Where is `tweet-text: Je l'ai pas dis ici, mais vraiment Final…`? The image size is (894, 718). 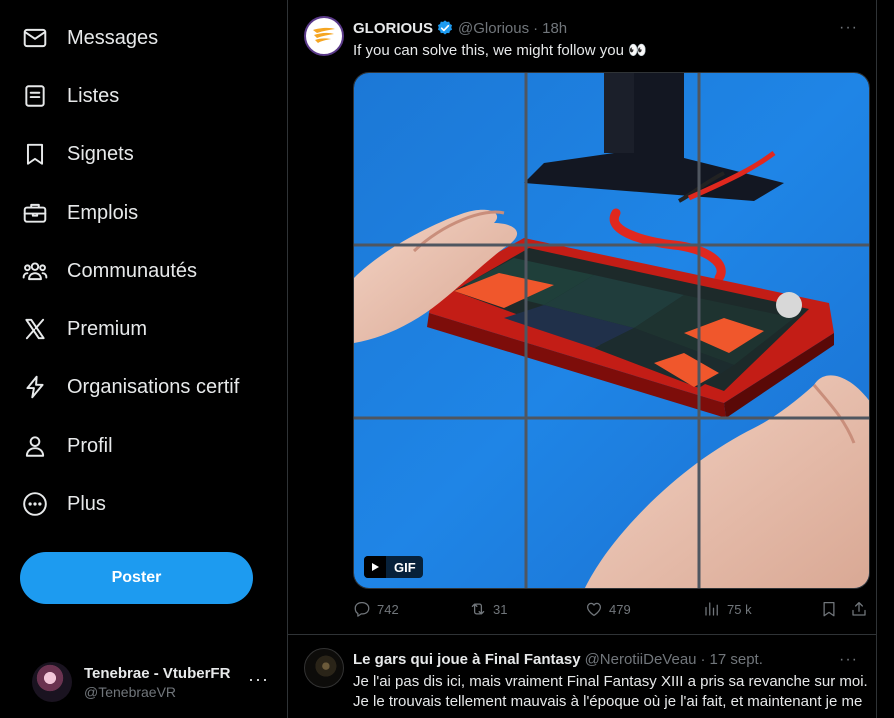
tweet-text: Je l'ai pas dis ici, mais vraiment Final… is located at coordinates (610, 691).